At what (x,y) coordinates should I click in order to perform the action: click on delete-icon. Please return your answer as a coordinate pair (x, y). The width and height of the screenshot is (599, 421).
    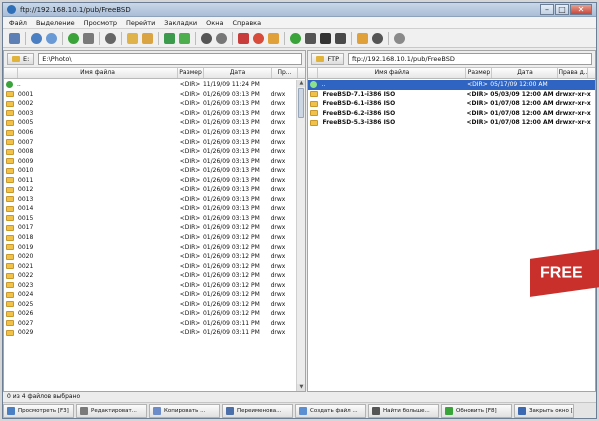
    Looking at the image, I should click on (258, 38).